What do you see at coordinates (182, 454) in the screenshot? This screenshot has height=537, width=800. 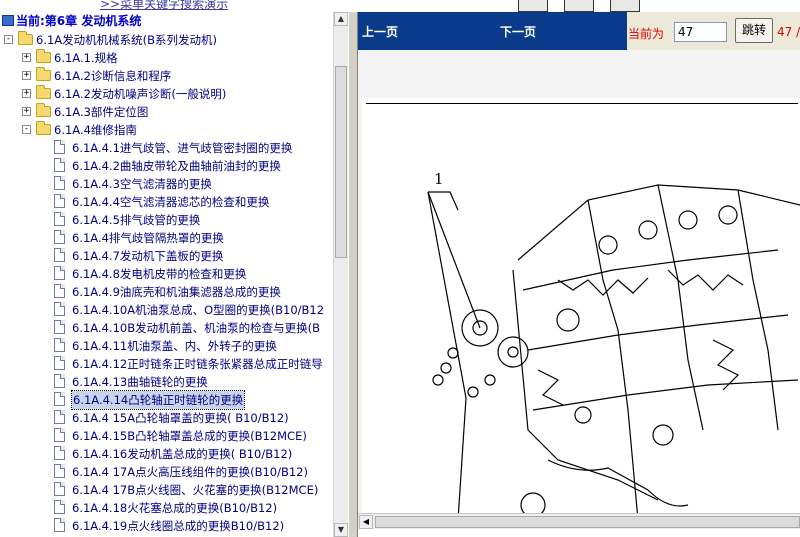 I see `tree-item-label: 6.1A.4.16发动机盖总成的更换( B10/B12)` at bounding box center [182, 454].